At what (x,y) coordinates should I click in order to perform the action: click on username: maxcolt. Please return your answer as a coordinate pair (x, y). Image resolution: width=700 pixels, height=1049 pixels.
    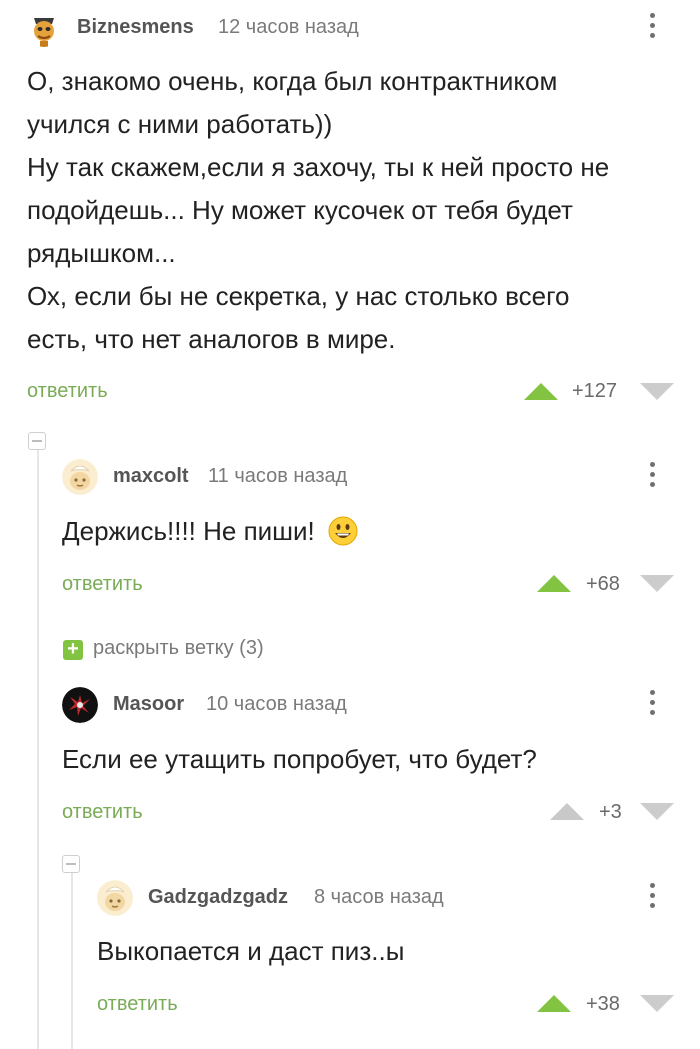
    Looking at the image, I should click on (151, 476).